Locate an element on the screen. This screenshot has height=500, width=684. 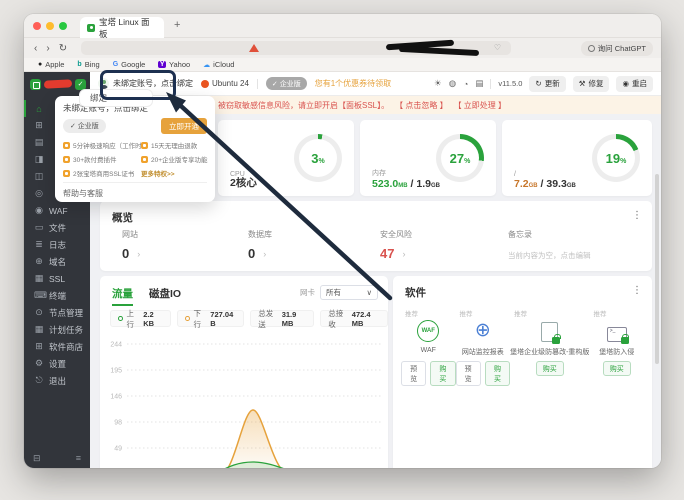
address-bar: ♡ is located at coordinates (296, 48).